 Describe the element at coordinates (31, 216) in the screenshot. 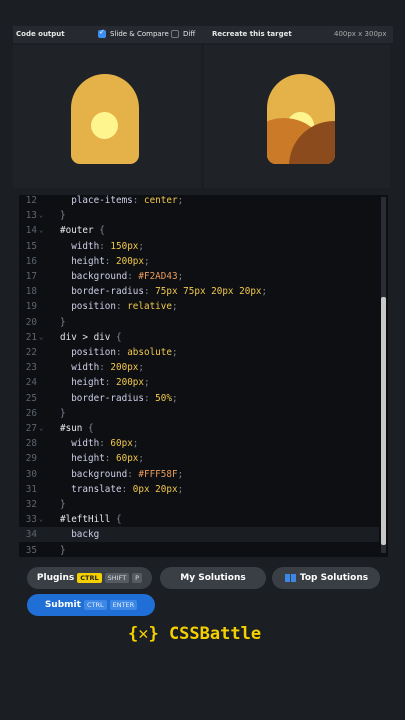

I see `line-number: 13` at that location.